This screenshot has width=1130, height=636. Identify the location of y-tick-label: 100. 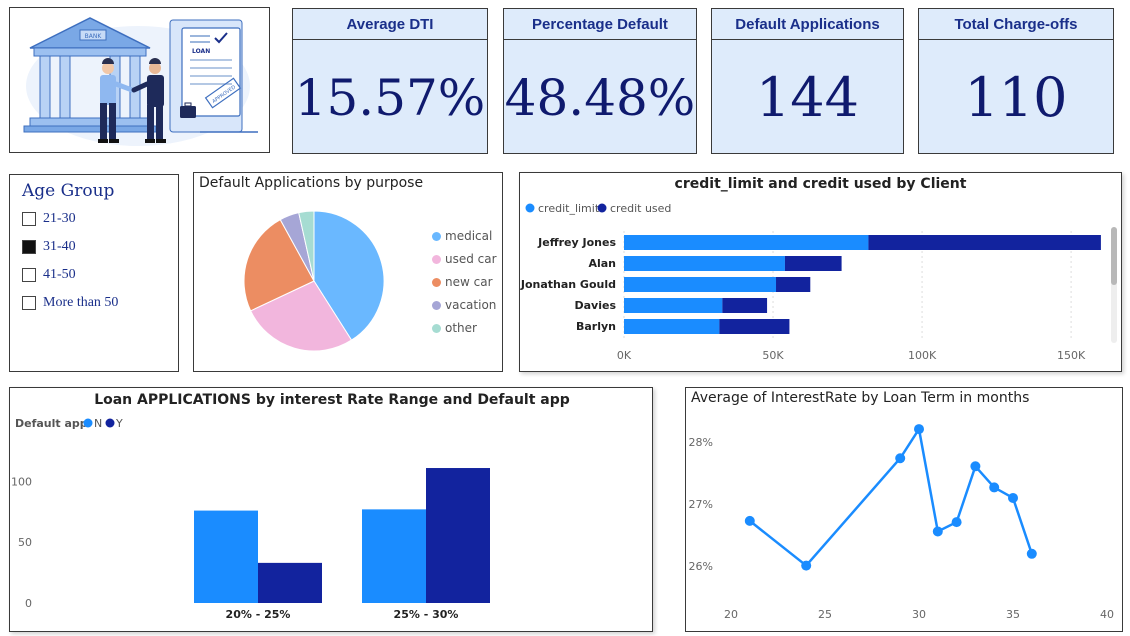
(21, 481).